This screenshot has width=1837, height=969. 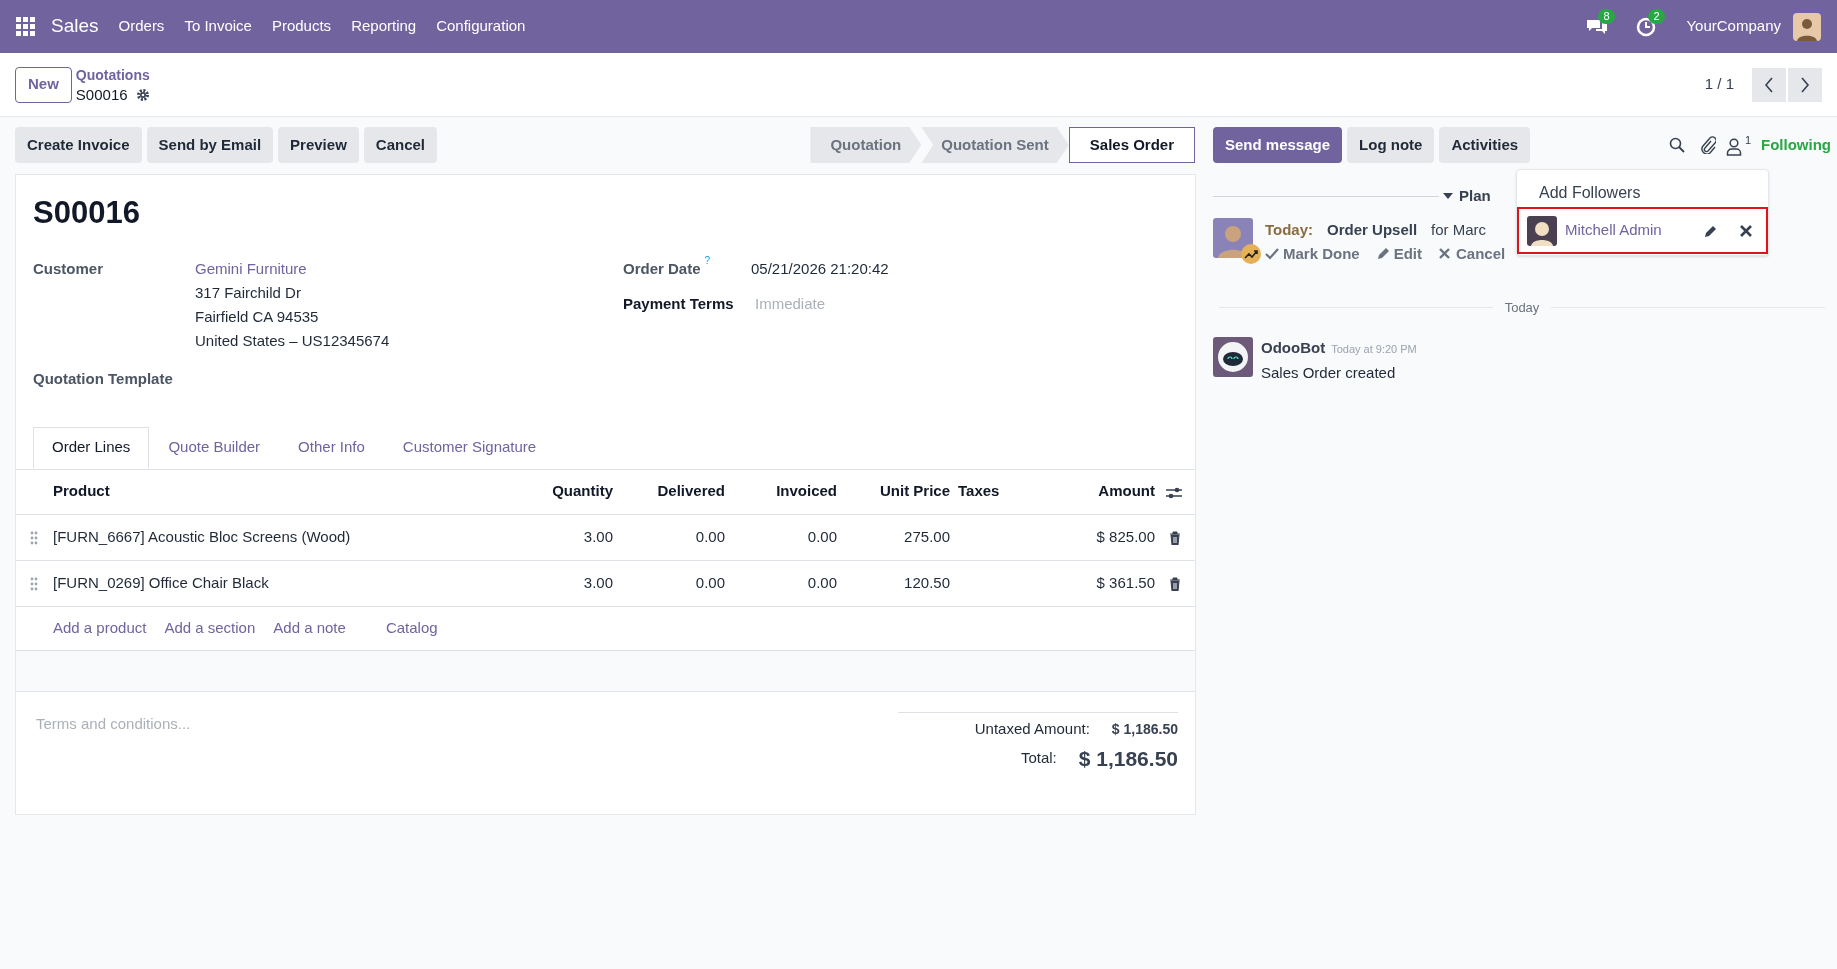 I want to click on chatter-button: Activities, so click(x=1485, y=145).